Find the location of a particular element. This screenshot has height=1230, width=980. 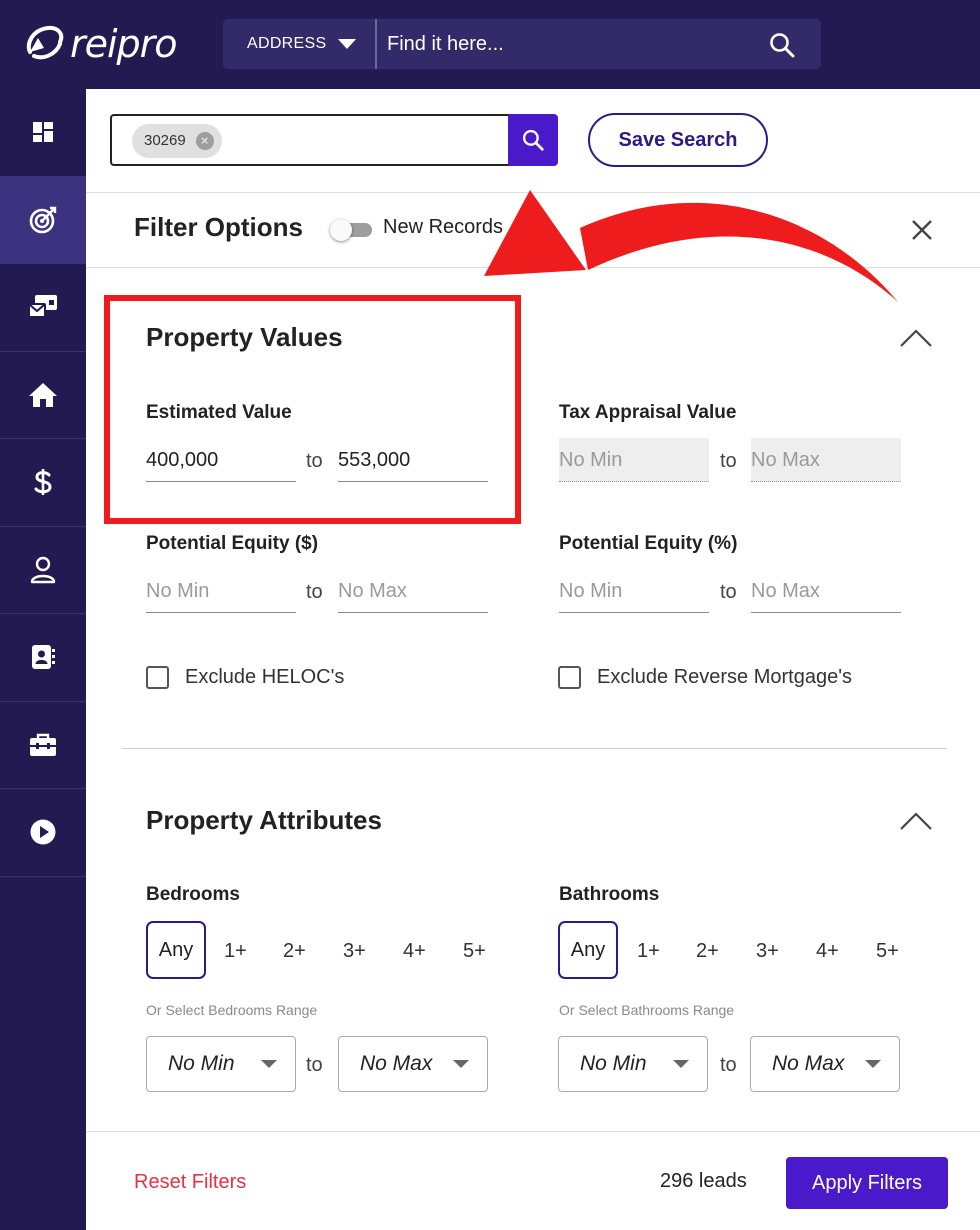

sidebar-item-properties is located at coordinates (43, 395).